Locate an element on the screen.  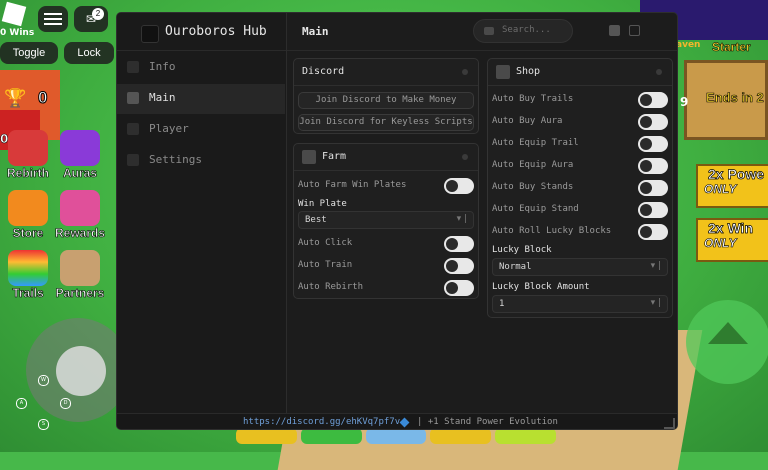
auto-buy-trails-toggle is located at coordinates (653, 100).